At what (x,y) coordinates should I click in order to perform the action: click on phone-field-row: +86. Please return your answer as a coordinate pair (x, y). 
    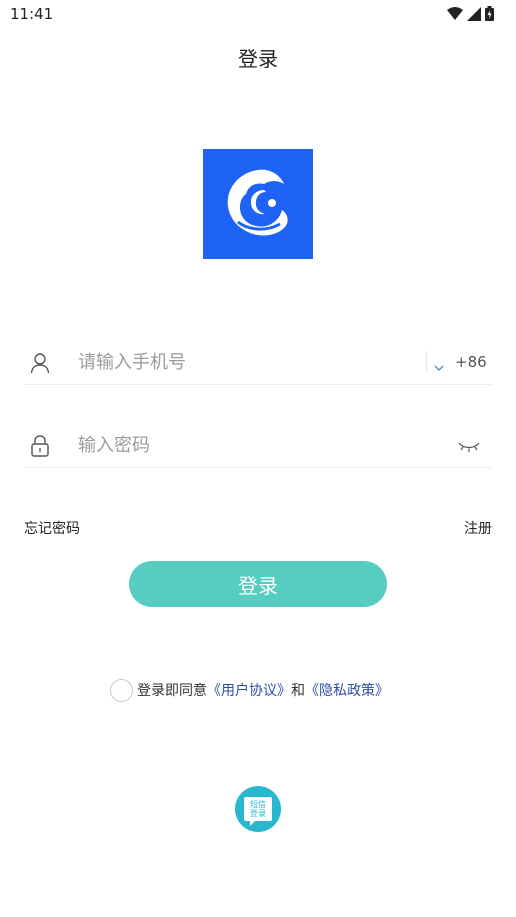
    Looking at the image, I should click on (258, 363).